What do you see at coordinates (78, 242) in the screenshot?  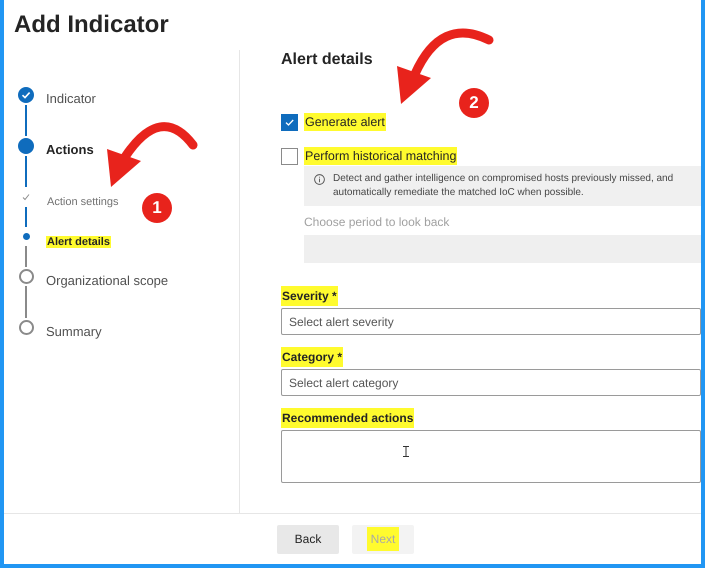 I see `step-label: Alert details` at bounding box center [78, 242].